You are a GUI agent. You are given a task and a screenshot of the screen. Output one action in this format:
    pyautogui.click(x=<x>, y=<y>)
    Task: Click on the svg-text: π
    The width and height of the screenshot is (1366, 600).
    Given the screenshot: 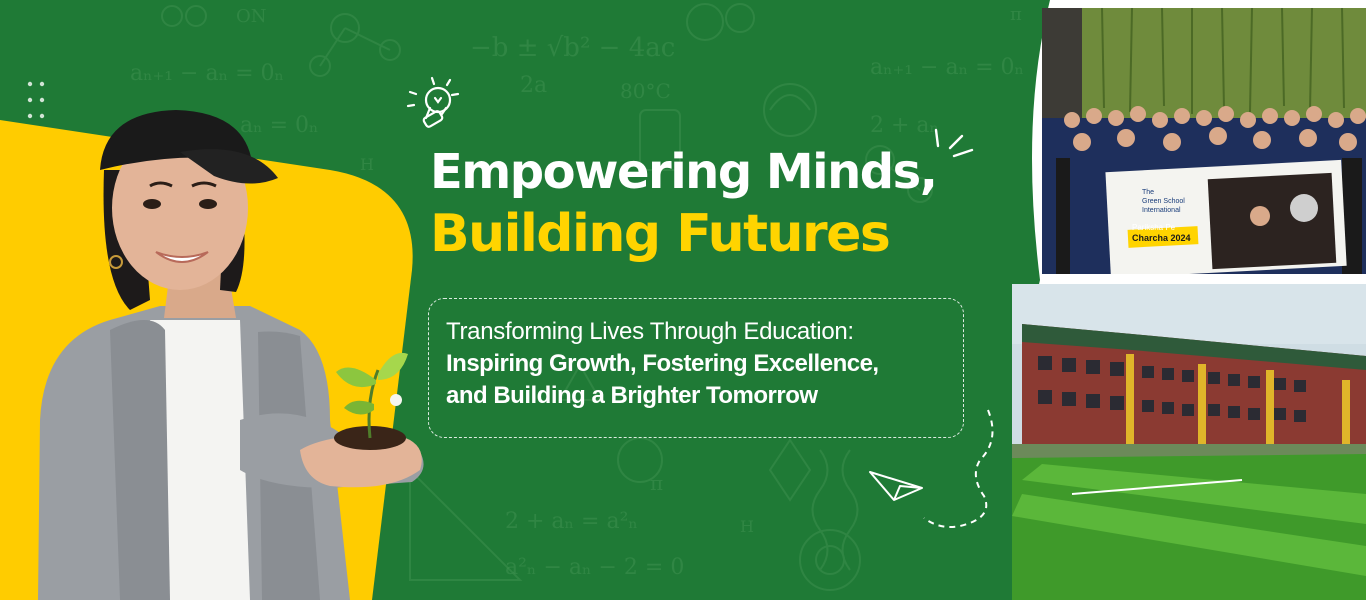 What is the action you would take?
    pyautogui.click(x=656, y=483)
    